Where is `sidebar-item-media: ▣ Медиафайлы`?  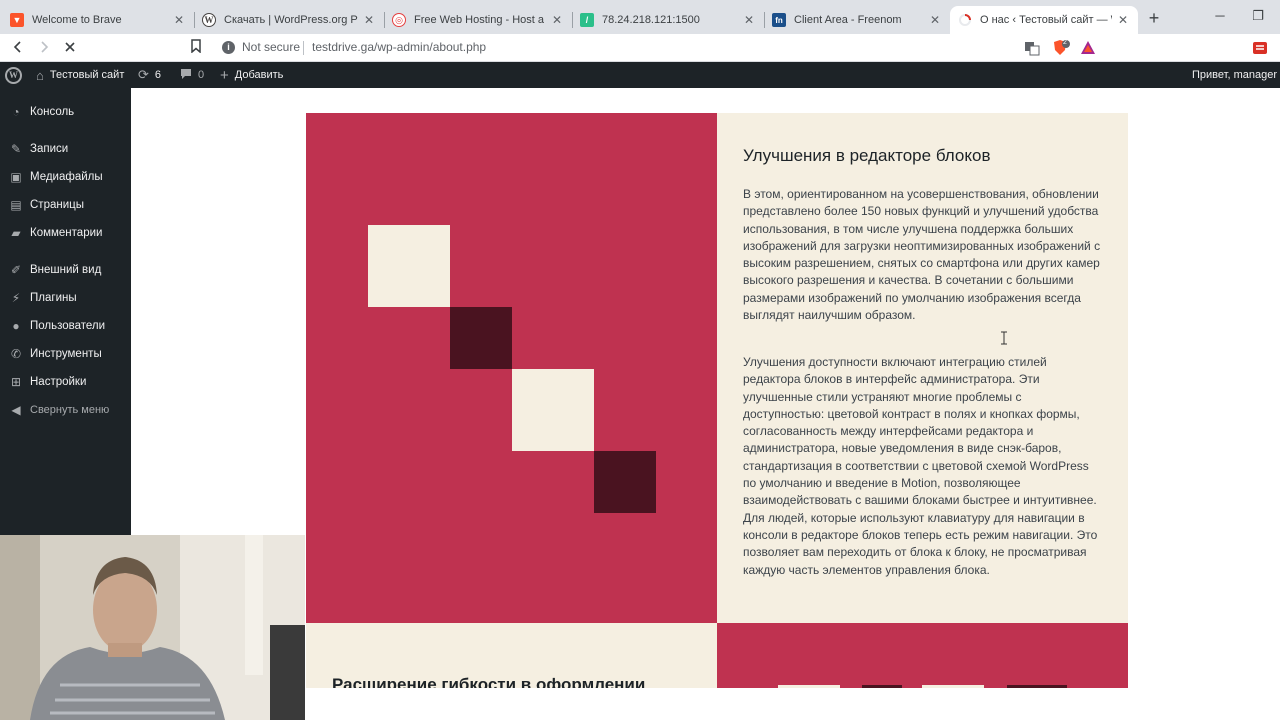 sidebar-item-media: ▣ Медиафайлы is located at coordinates (65, 177).